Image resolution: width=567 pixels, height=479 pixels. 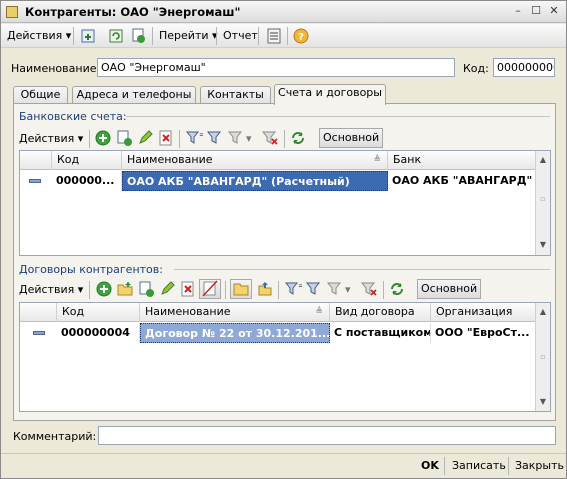 What do you see at coordinates (125, 289) in the screenshot?
I see `add-folder-icon` at bounding box center [125, 289].